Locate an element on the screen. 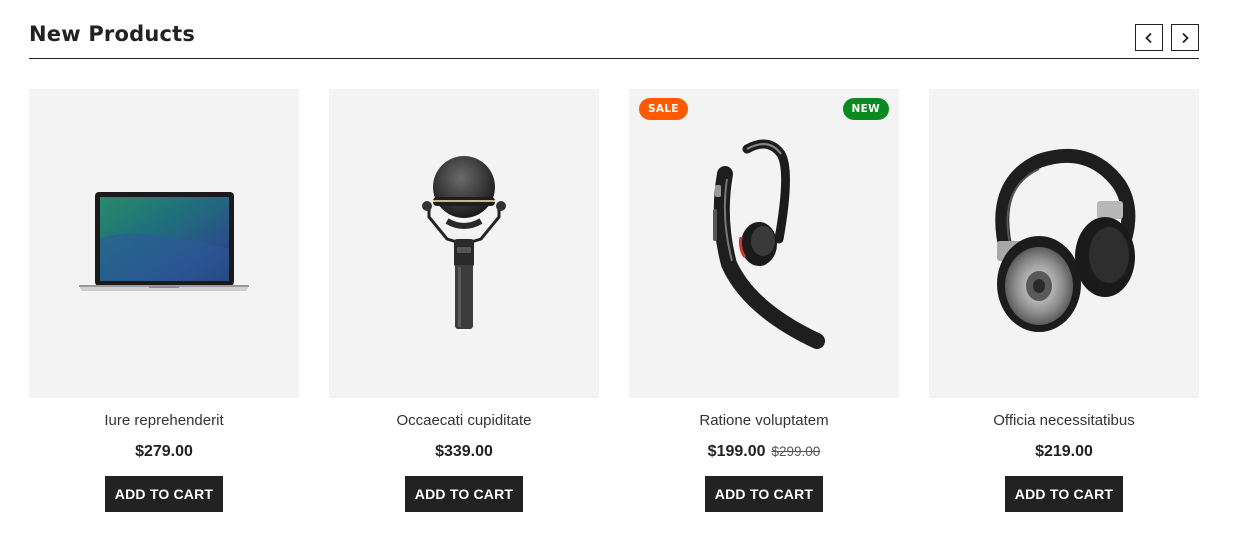 Image resolution: width=1243 pixels, height=543 pixels. product-price: $339.00 is located at coordinates (464, 451).